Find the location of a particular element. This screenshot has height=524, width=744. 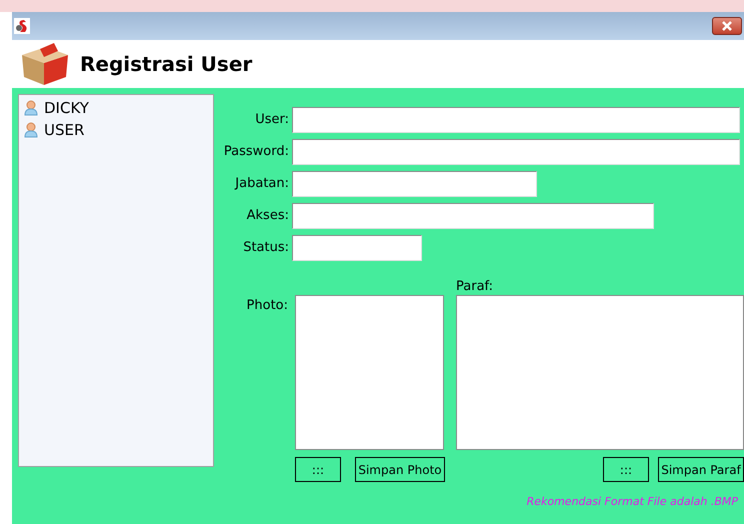

field-label: Akses: is located at coordinates (268, 216).